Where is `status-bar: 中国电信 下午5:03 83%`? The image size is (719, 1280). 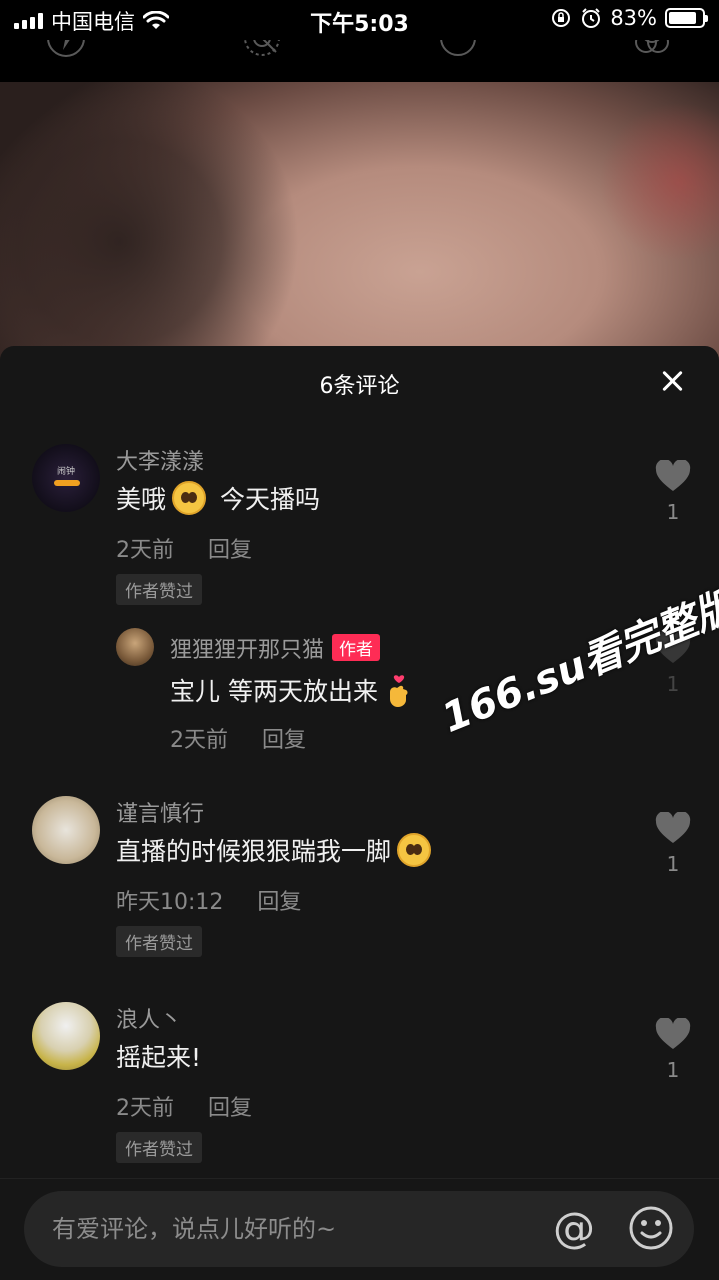
status-bar: 中国电信 下午5:03 83% is located at coordinates (359, 20).